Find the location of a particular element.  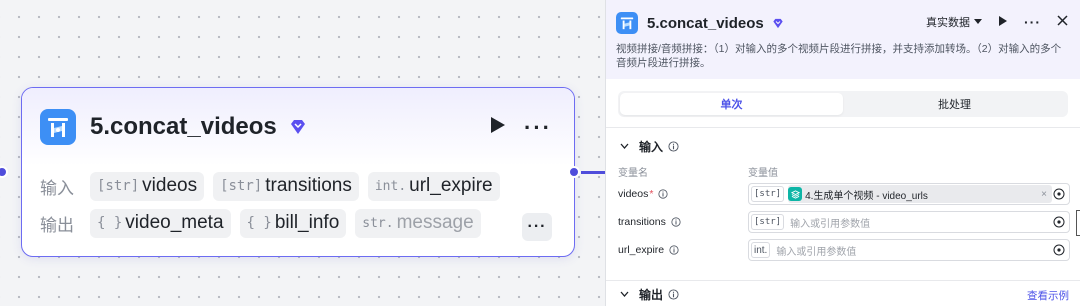

col-name-header: 变量名 is located at coordinates (633, 173).